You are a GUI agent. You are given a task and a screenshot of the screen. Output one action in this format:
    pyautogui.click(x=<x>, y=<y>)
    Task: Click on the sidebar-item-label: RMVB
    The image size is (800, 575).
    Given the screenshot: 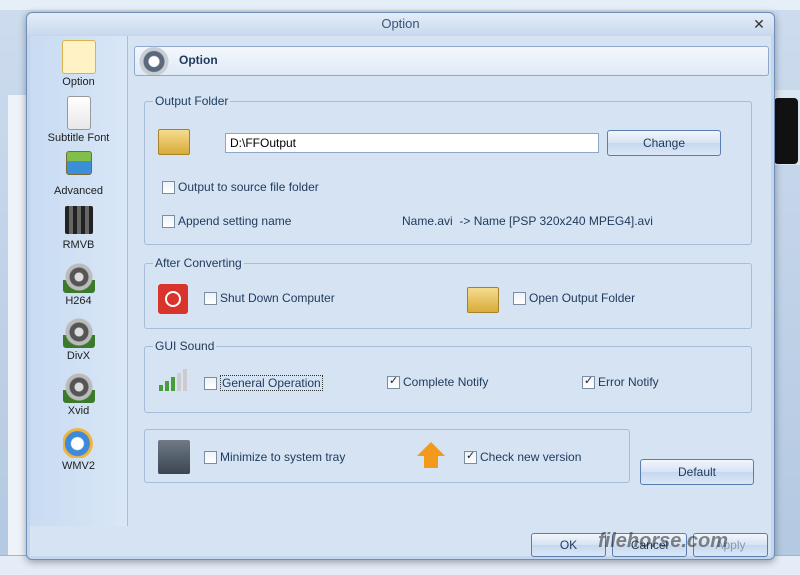 What is the action you would take?
    pyautogui.click(x=78, y=245)
    